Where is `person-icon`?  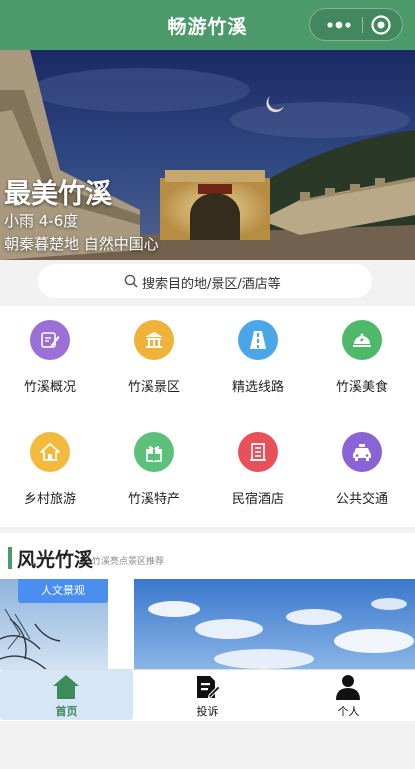 person-icon is located at coordinates (348, 687).